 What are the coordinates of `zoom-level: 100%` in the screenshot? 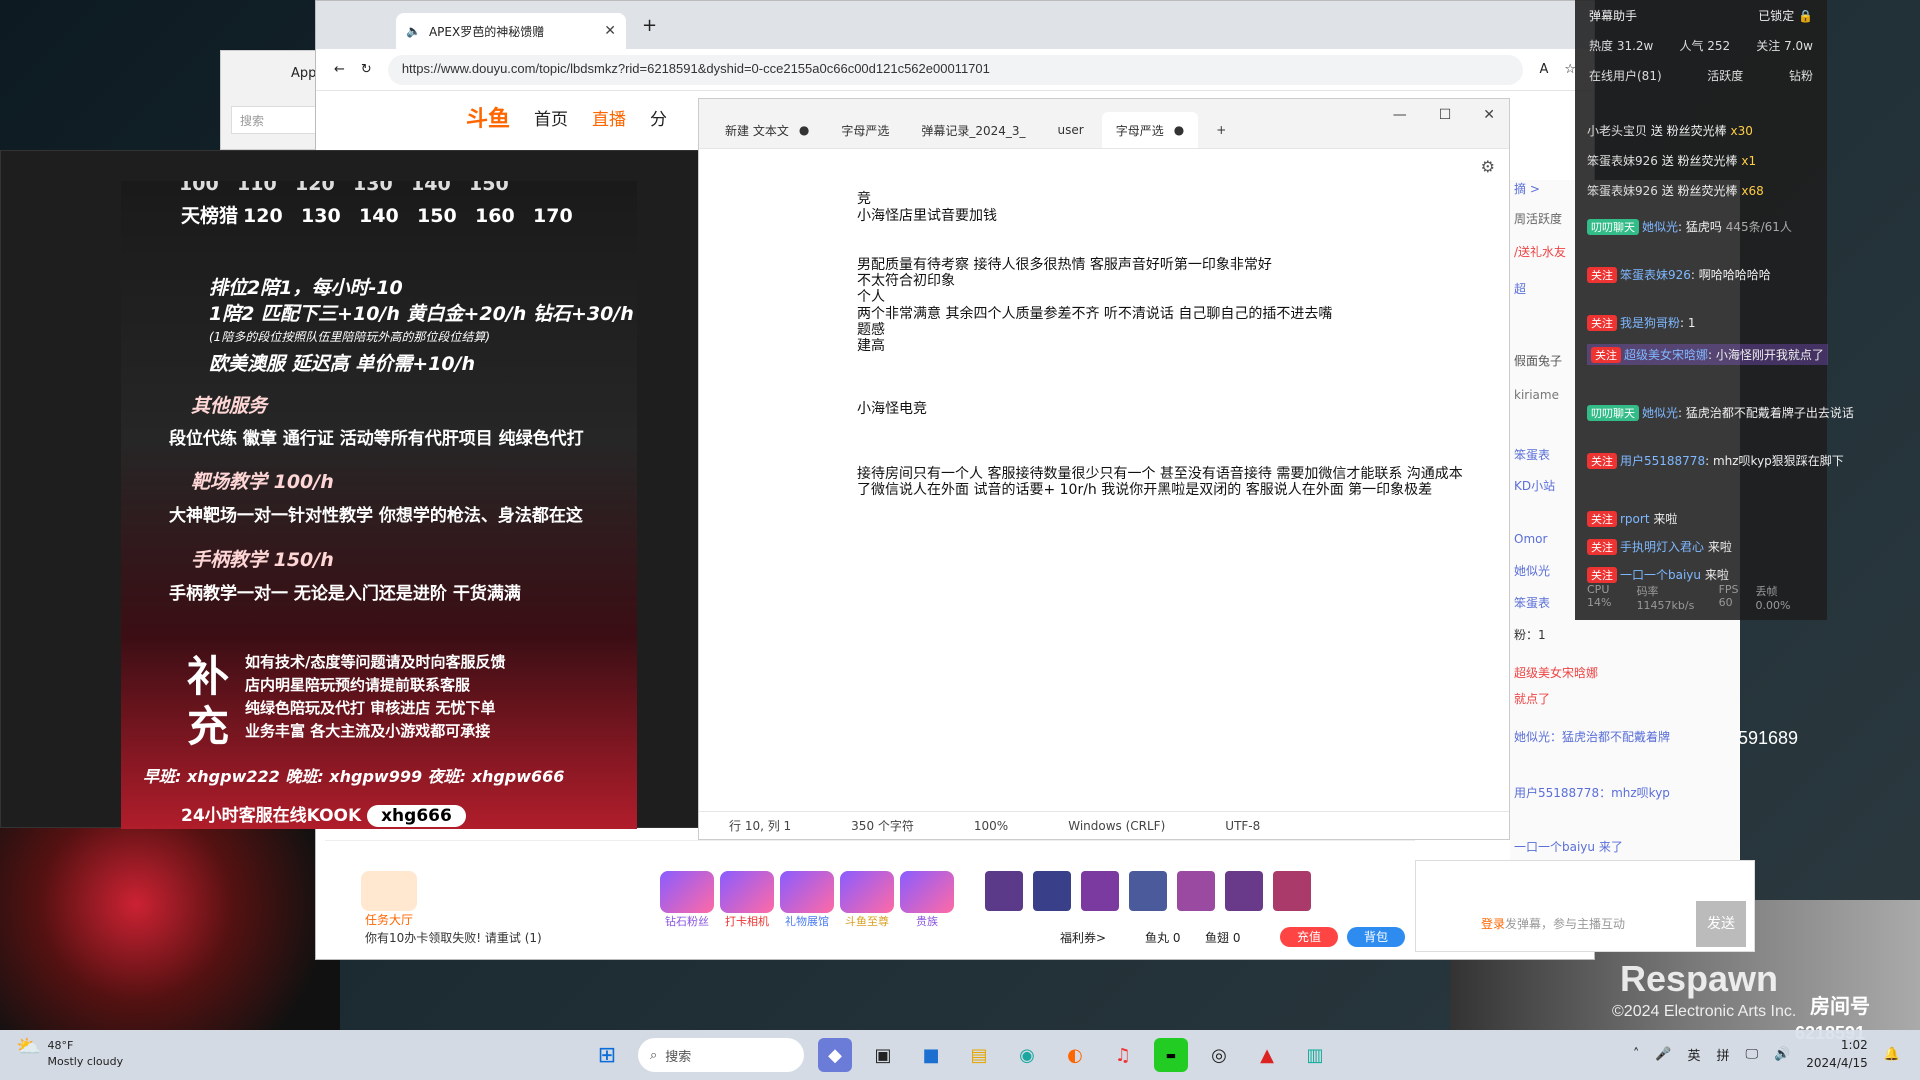 It's located at (991, 826).